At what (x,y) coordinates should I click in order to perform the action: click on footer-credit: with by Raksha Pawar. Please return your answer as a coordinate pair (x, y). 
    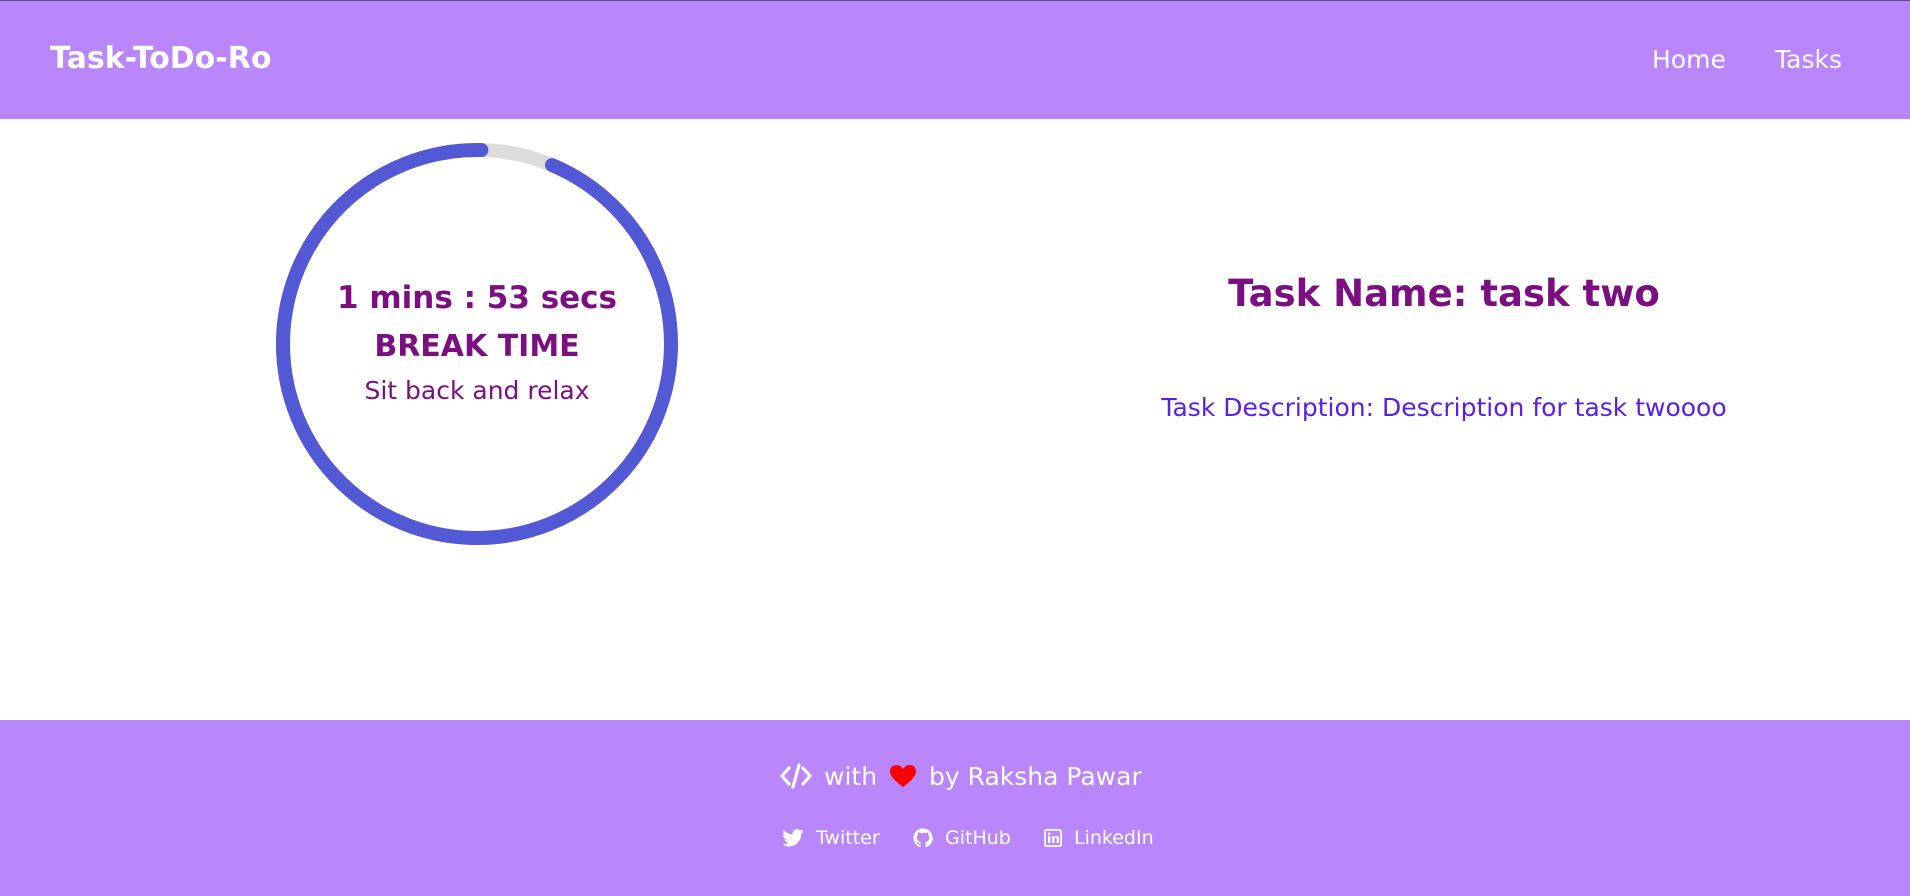
    Looking at the image, I should click on (961, 776).